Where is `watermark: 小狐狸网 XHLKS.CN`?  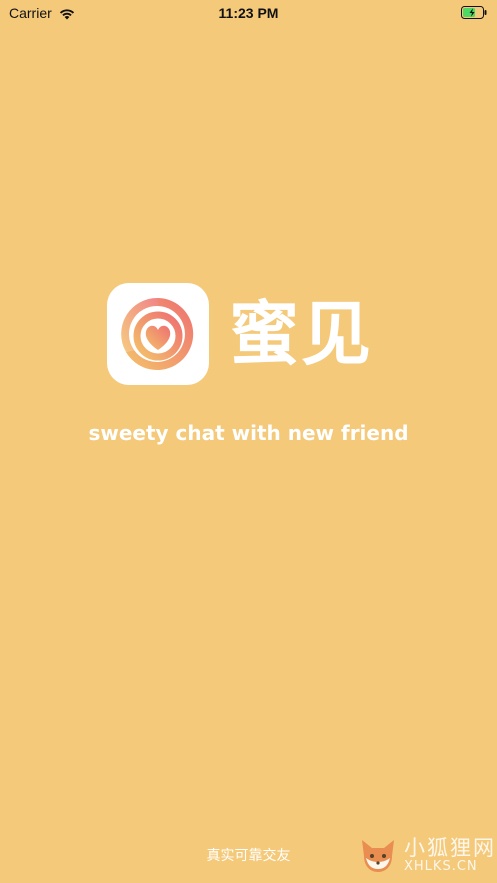
watermark: 小狐狸网 XHLKS.CN is located at coordinates (426, 856).